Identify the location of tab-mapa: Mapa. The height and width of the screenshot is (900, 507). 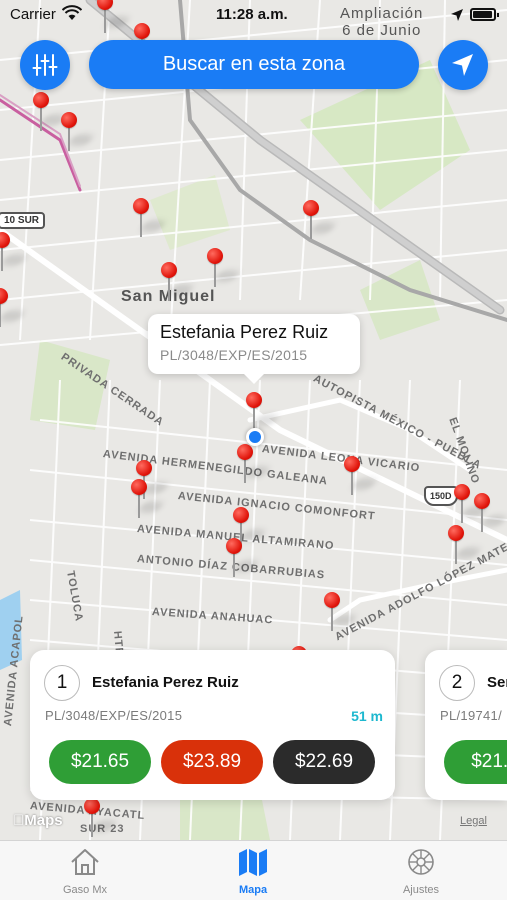
(253, 871).